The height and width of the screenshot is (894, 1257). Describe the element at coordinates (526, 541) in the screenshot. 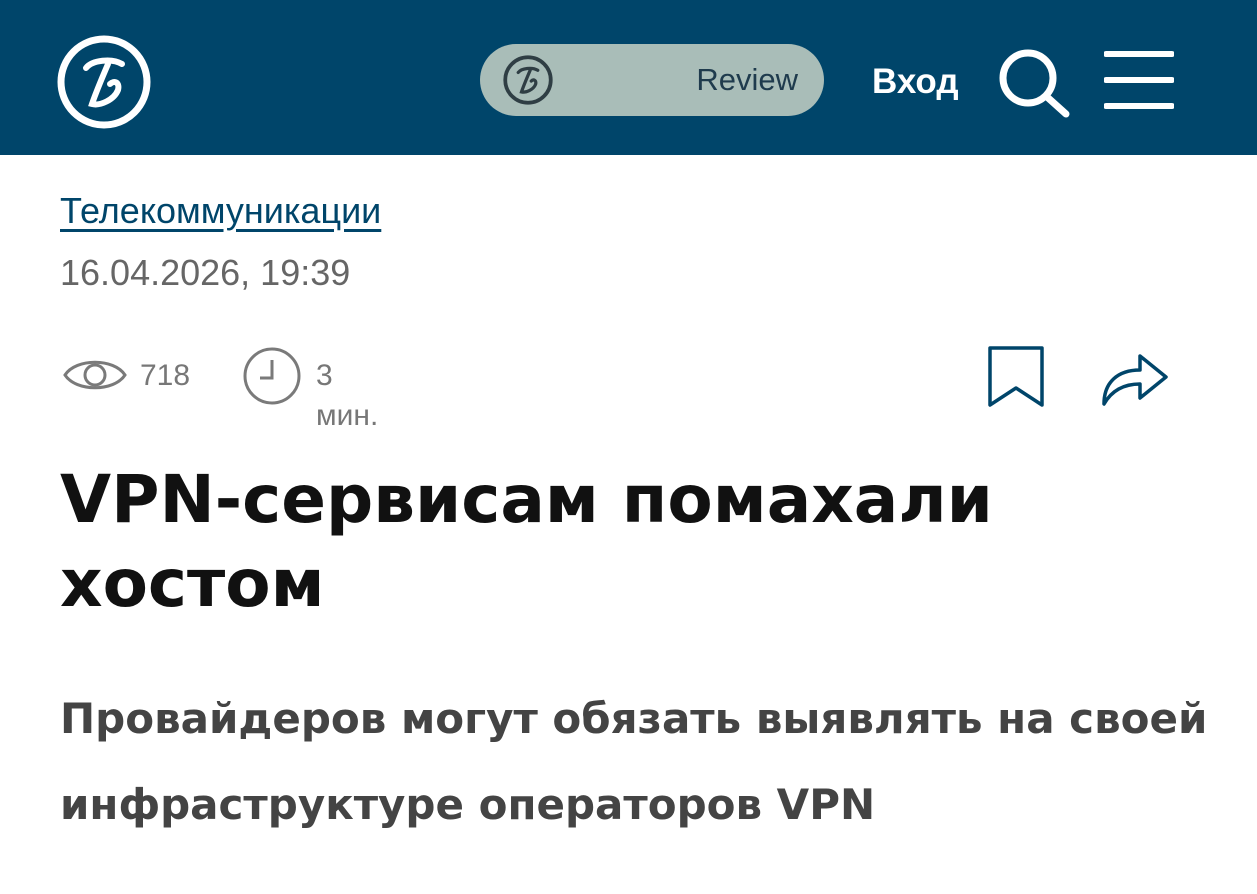

I see `article-title: VPN-сервисам помахали хостом` at that location.